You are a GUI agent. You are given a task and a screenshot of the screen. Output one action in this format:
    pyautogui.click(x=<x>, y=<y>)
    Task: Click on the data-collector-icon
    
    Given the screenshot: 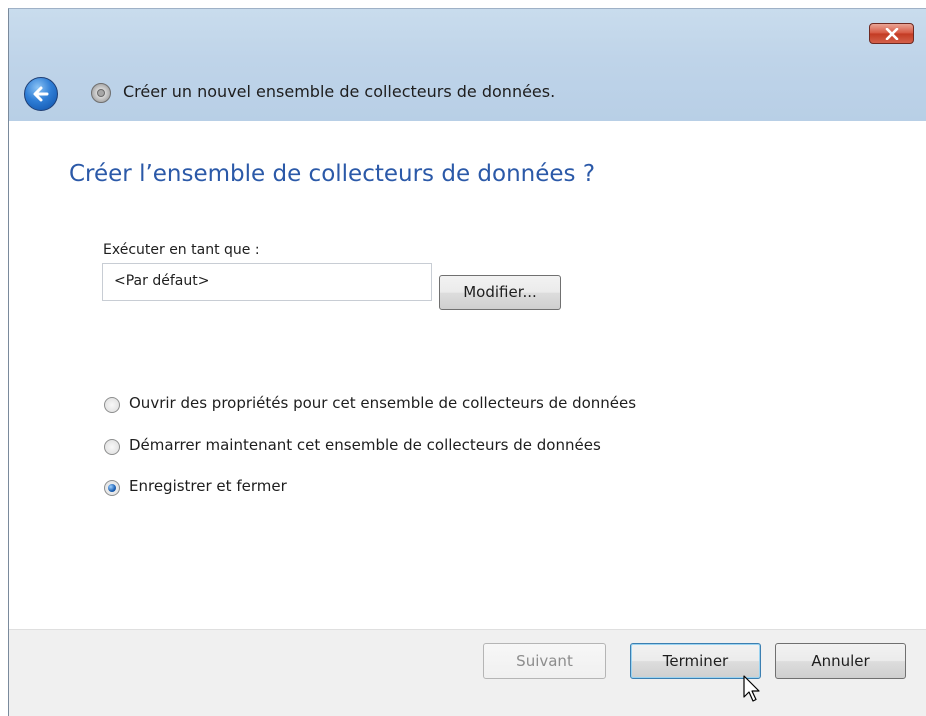 What is the action you would take?
    pyautogui.click(x=101, y=93)
    